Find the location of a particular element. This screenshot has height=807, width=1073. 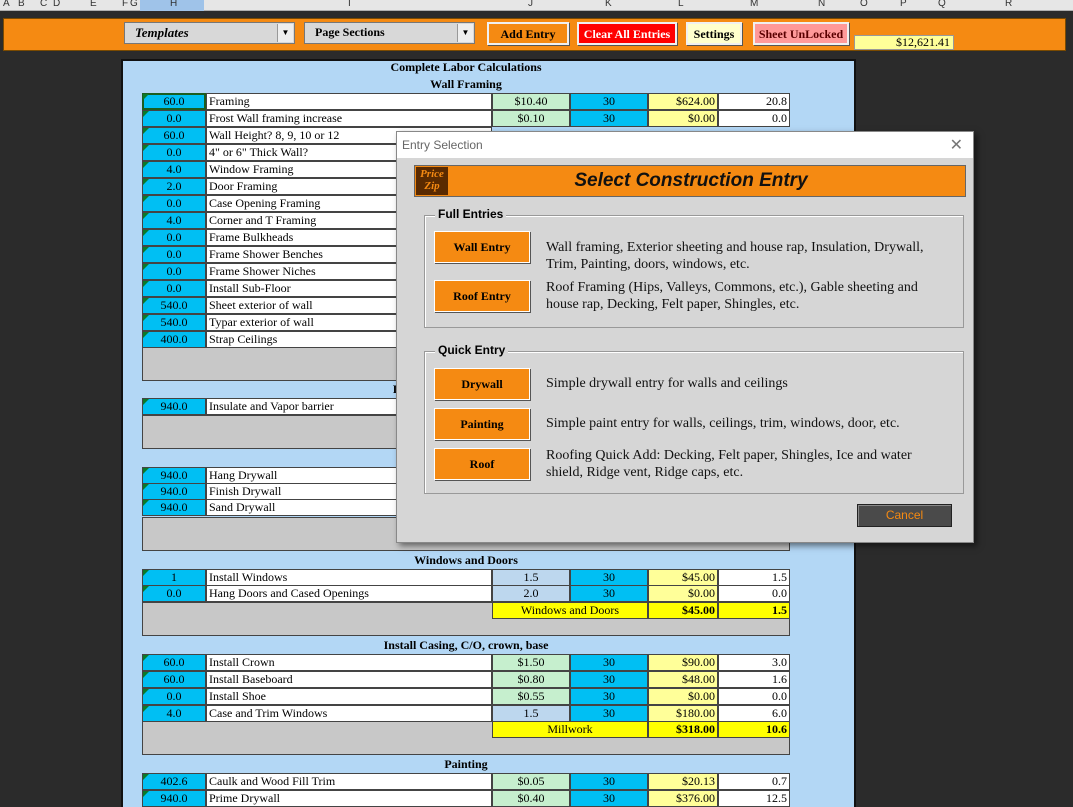

col-n: N is located at coordinates (821, 4).